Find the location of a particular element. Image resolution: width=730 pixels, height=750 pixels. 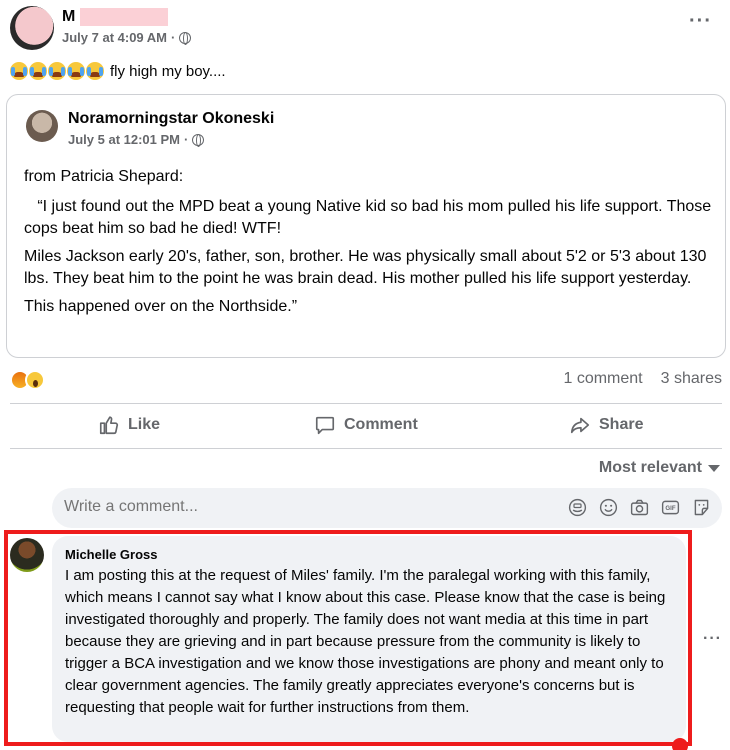

svg-text: GIF is located at coordinates (670, 508).